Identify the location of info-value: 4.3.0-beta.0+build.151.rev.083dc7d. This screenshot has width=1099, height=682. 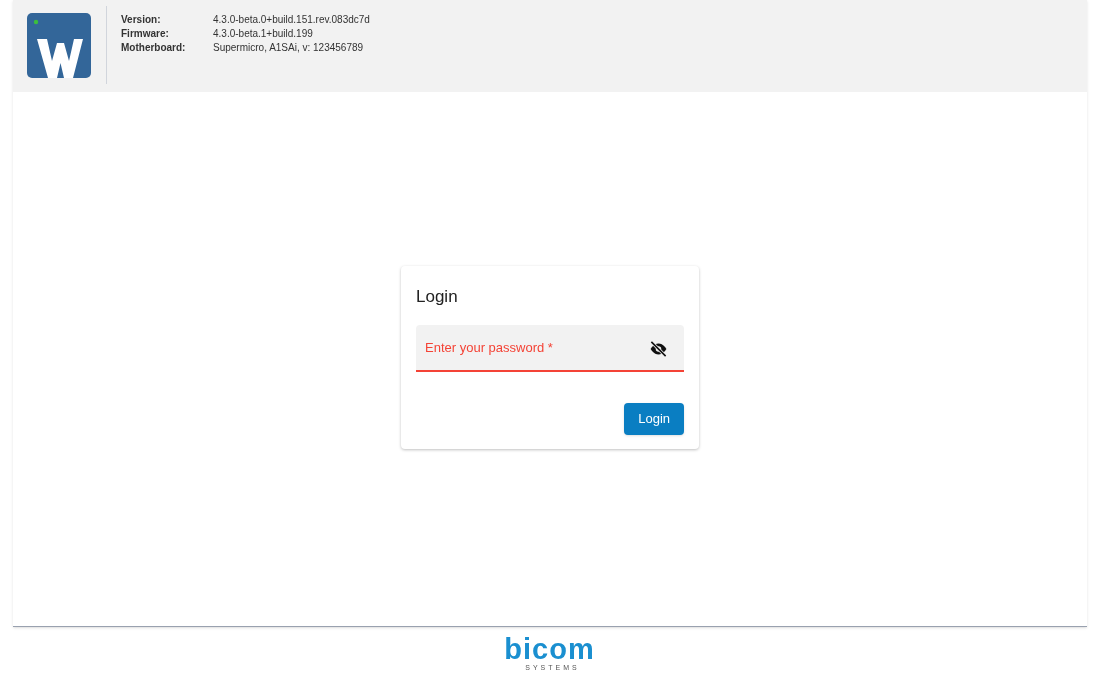
(291, 20).